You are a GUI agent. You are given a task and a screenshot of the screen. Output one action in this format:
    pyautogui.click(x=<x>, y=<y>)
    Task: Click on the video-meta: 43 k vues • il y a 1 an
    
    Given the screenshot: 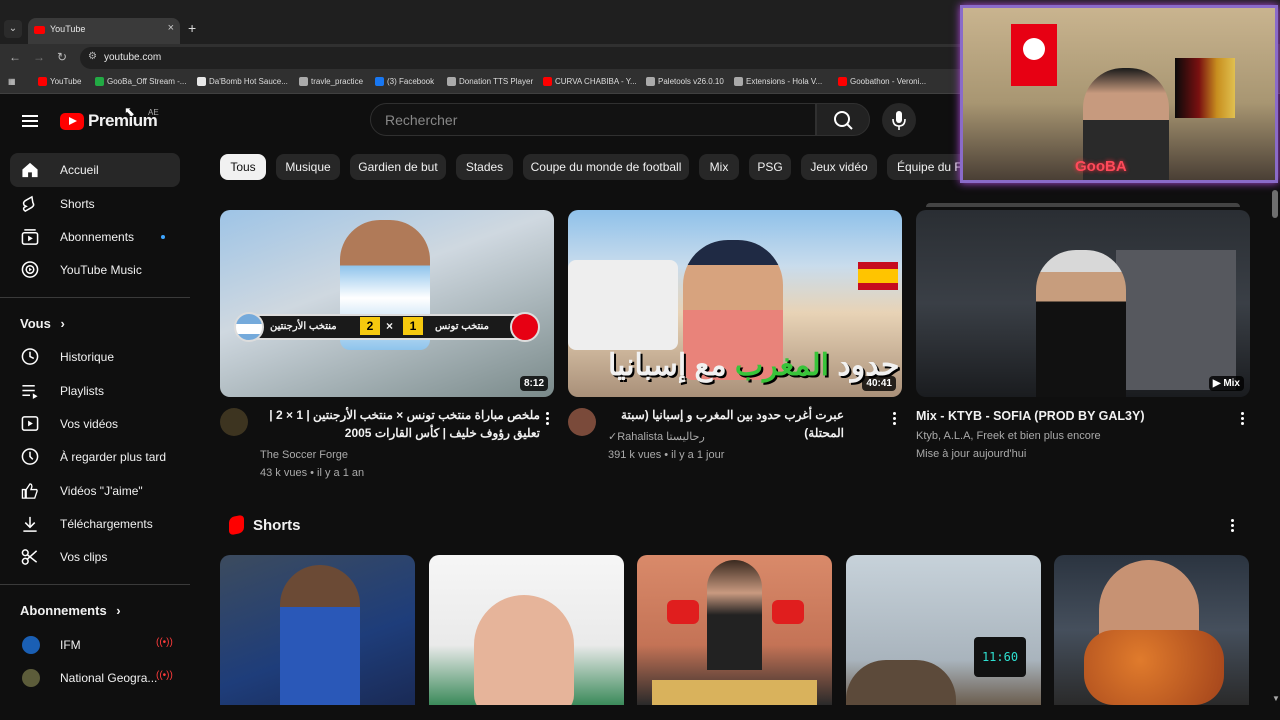 What is the action you would take?
    pyautogui.click(x=312, y=473)
    